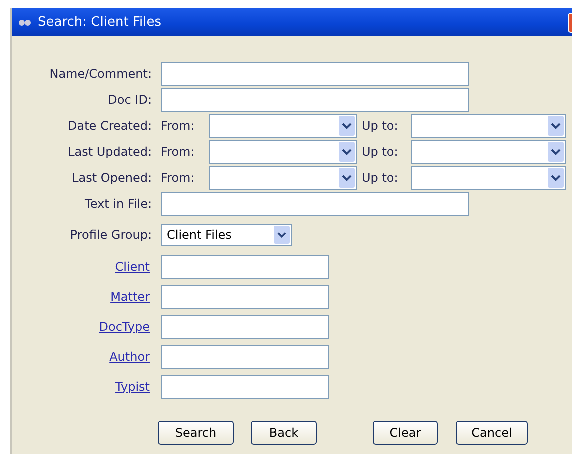 The width and height of the screenshot is (572, 454). I want to click on field-link: DocType, so click(81, 327).